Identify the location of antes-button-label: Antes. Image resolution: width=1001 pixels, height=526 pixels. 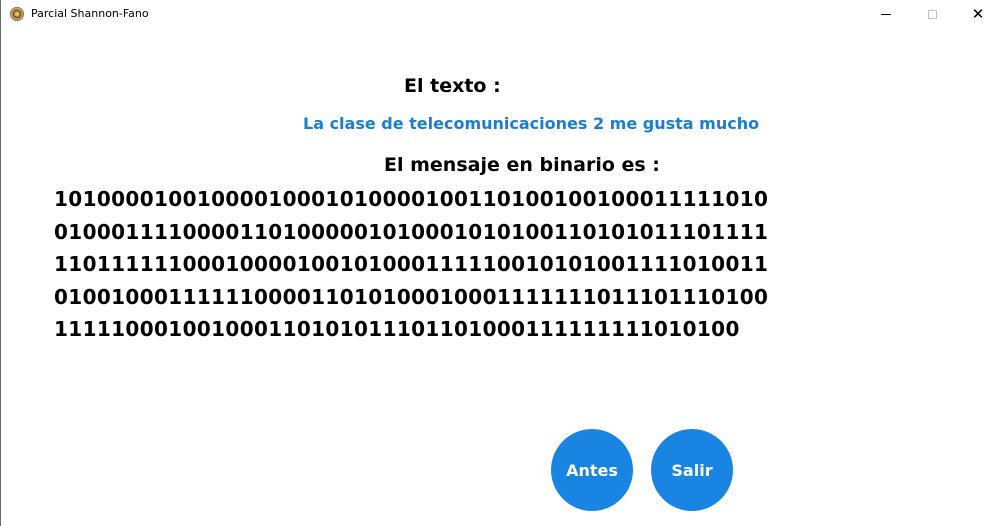
(592, 470).